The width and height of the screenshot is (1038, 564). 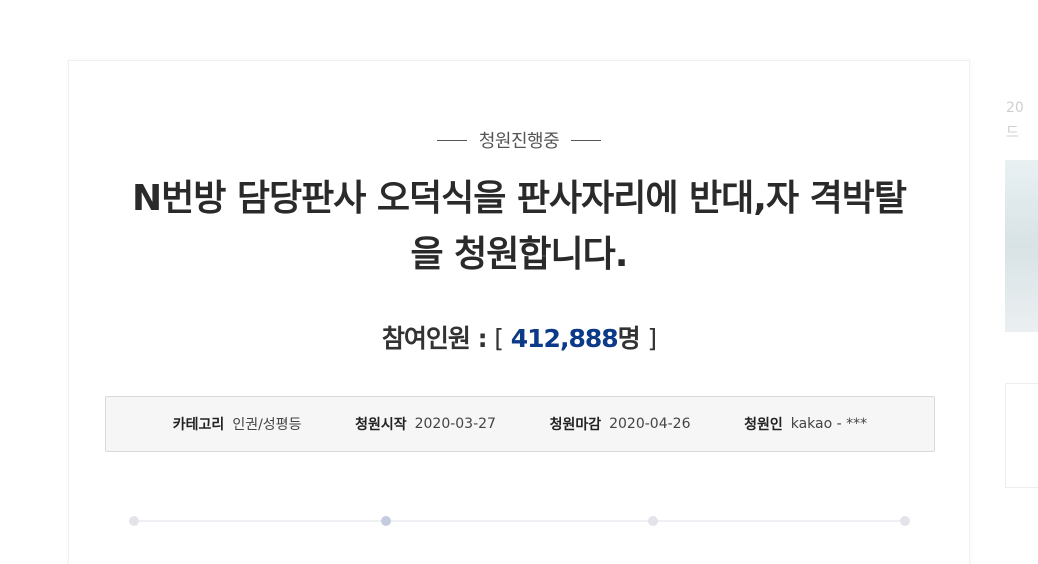 What do you see at coordinates (1021, 435) in the screenshot?
I see `side-panel` at bounding box center [1021, 435].